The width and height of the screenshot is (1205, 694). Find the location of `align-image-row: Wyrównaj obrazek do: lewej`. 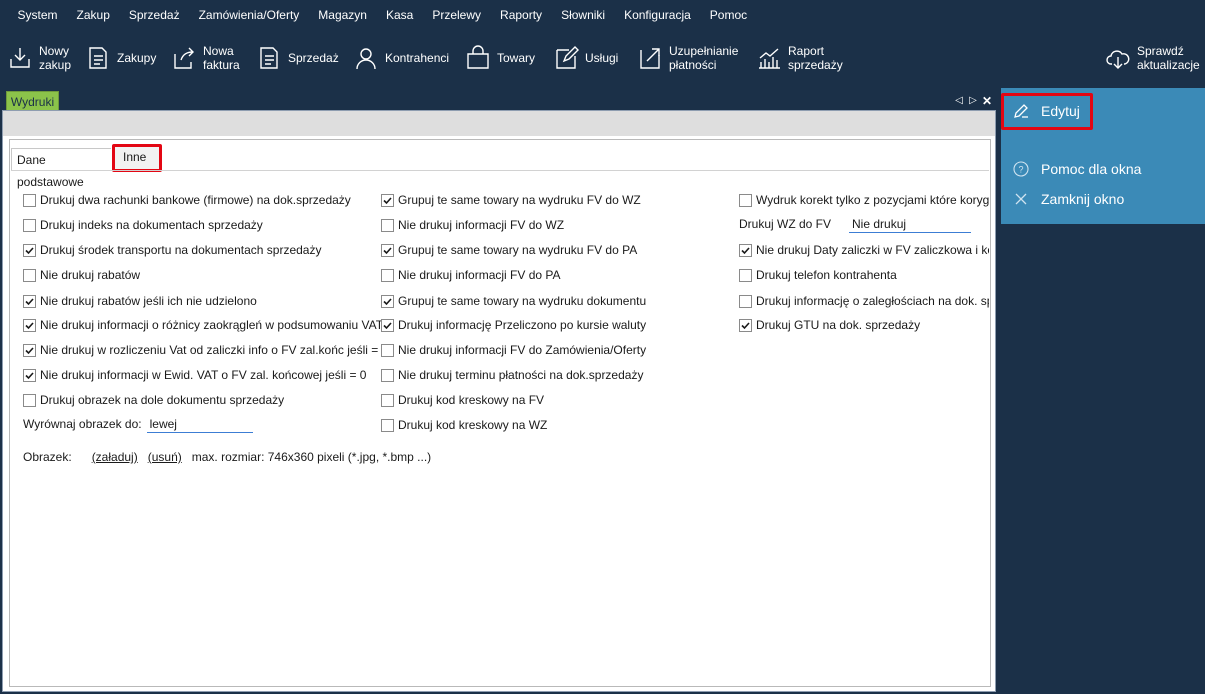

align-image-row: Wyrównaj obrazek do: lewej is located at coordinates (138, 424).